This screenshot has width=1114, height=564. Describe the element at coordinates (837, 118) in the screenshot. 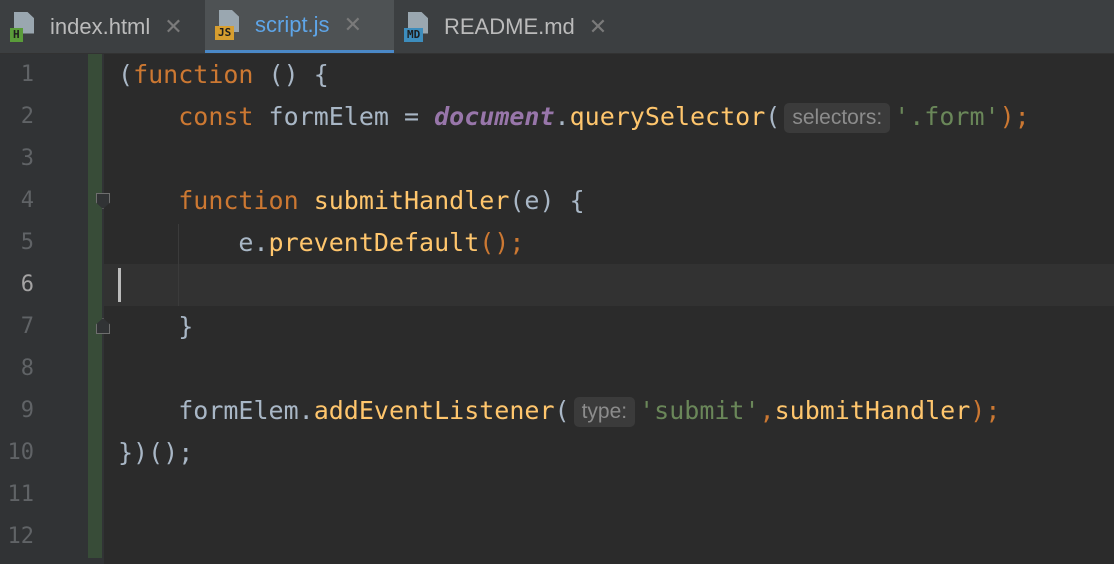

I see `parameter-hint: selectors:` at that location.